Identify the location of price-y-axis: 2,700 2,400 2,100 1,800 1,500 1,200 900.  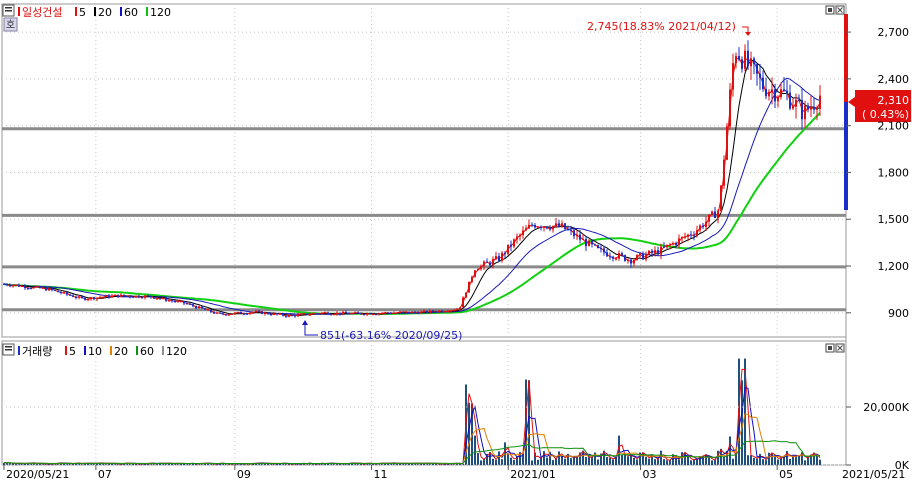
(877, 173).